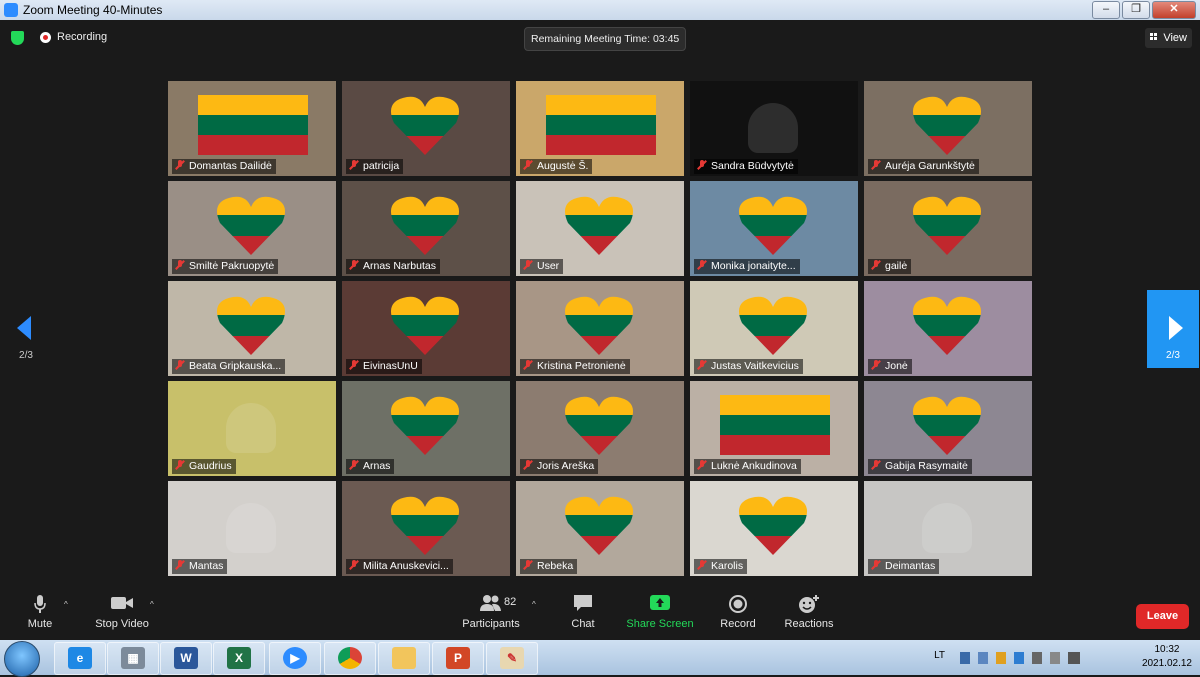  What do you see at coordinates (26, 329) in the screenshot?
I see `previous-page-button: 2/3` at bounding box center [26, 329].